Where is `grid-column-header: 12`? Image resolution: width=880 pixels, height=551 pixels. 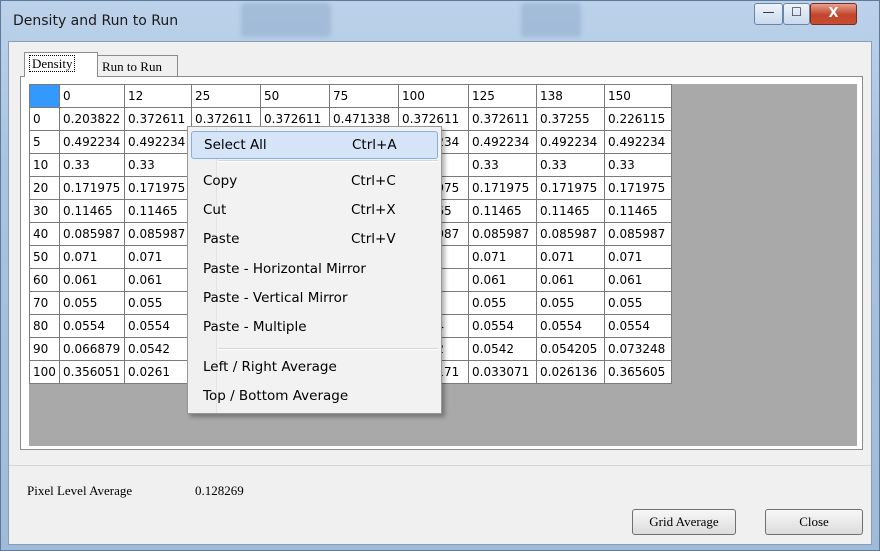
grid-column-header: 12 is located at coordinates (158, 96).